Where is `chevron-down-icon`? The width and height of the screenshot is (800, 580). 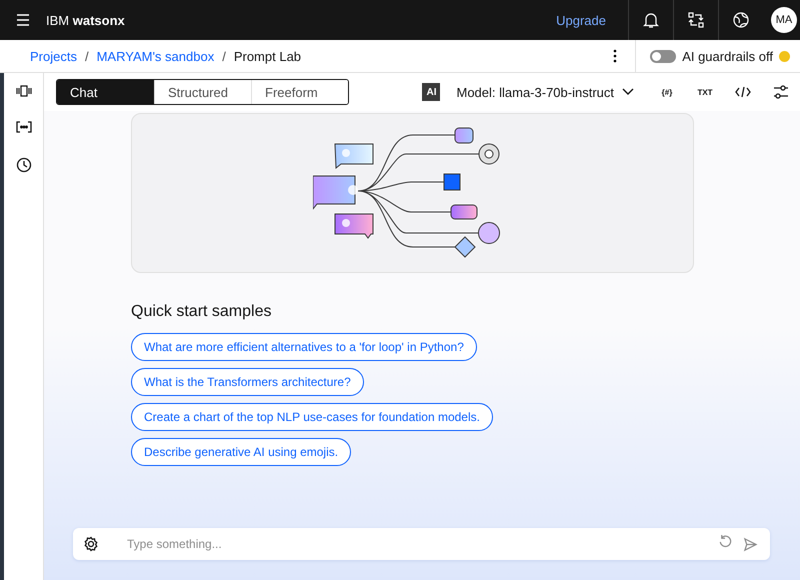
chevron-down-icon is located at coordinates (628, 92).